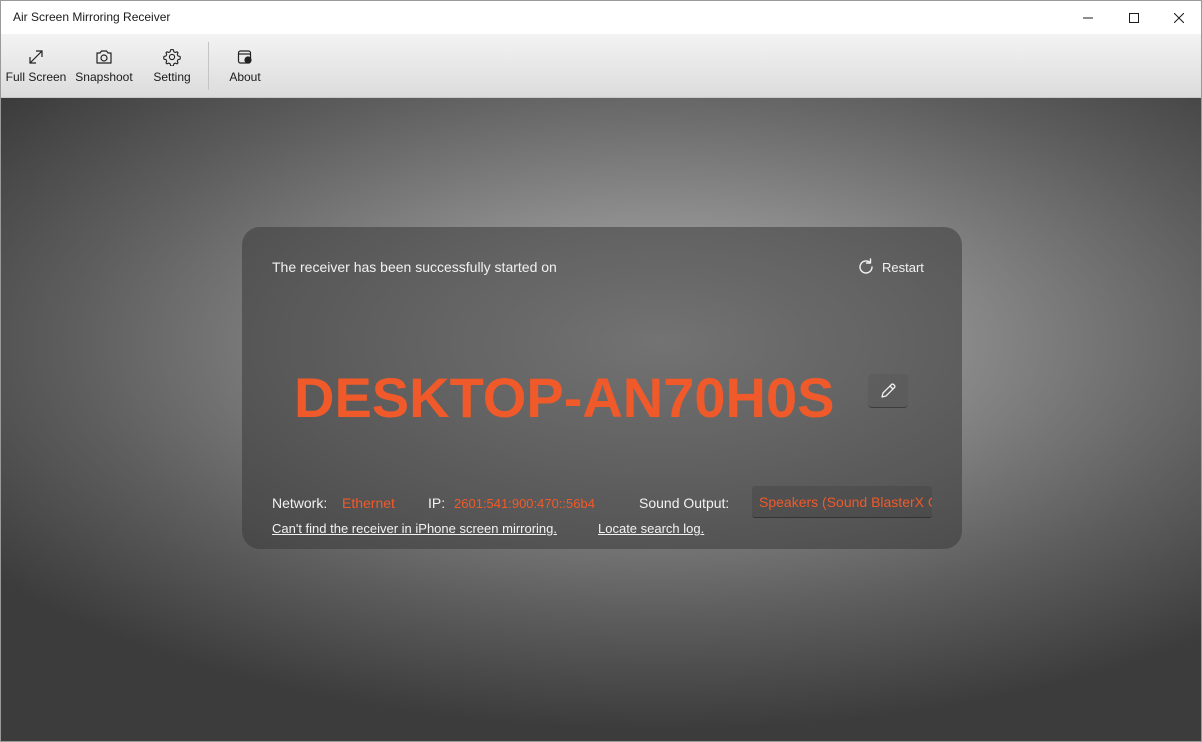  What do you see at coordinates (300, 503) in the screenshot?
I see `network-label: Network:` at bounding box center [300, 503].